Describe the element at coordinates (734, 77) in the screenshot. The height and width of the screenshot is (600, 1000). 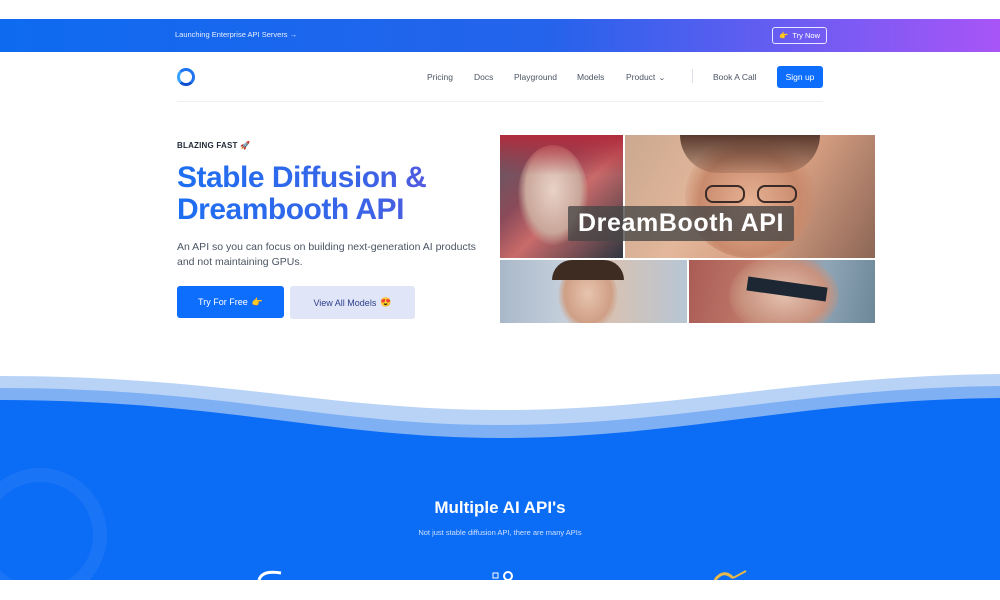
I see `book-call-link: Book A Call` at that location.